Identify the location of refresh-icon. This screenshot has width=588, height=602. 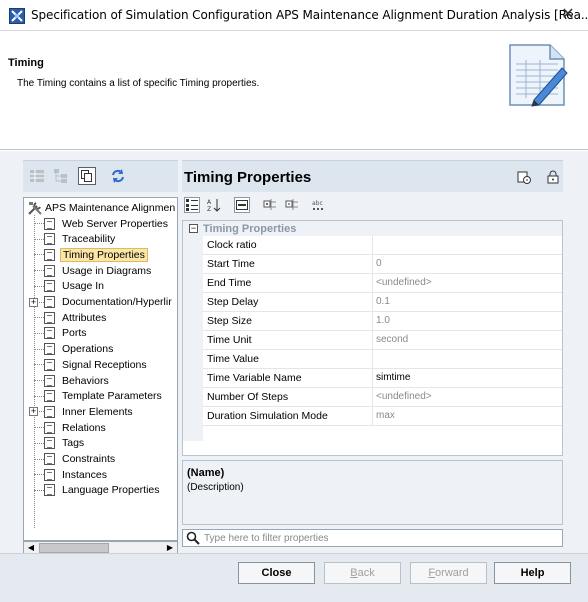
(118, 176).